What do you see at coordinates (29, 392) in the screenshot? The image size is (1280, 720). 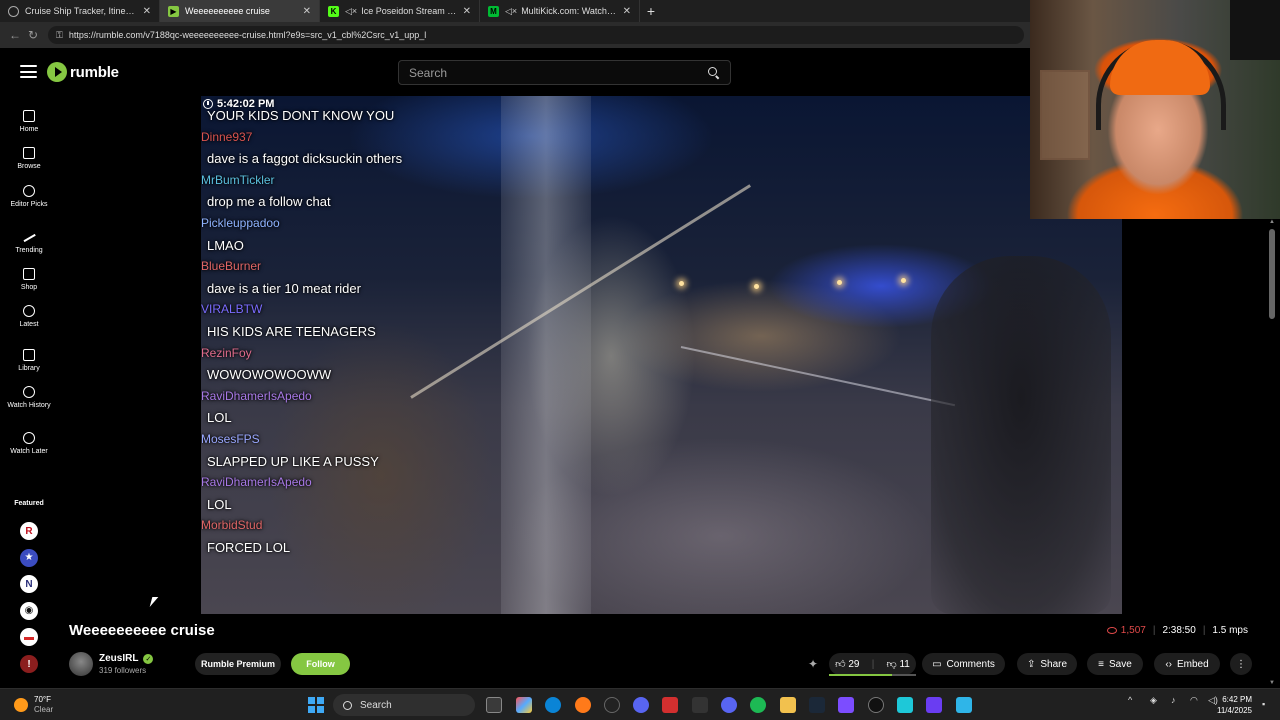 I see `history-icon` at bounding box center [29, 392].